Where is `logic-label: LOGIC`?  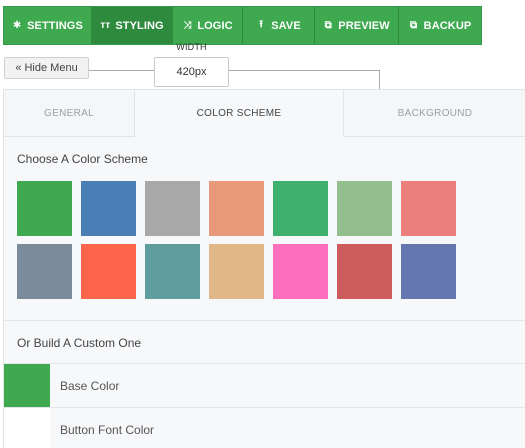
logic-label: LOGIC is located at coordinates (215, 25).